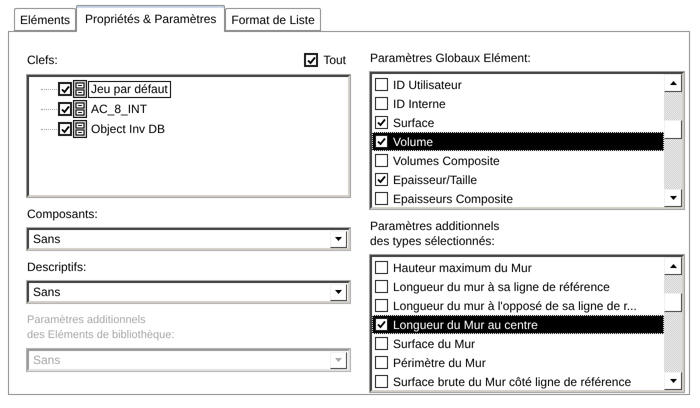 This screenshot has width=700, height=408. What do you see at coordinates (128, 129) in the screenshot?
I see `tree-item: Object Inv DB` at bounding box center [128, 129].